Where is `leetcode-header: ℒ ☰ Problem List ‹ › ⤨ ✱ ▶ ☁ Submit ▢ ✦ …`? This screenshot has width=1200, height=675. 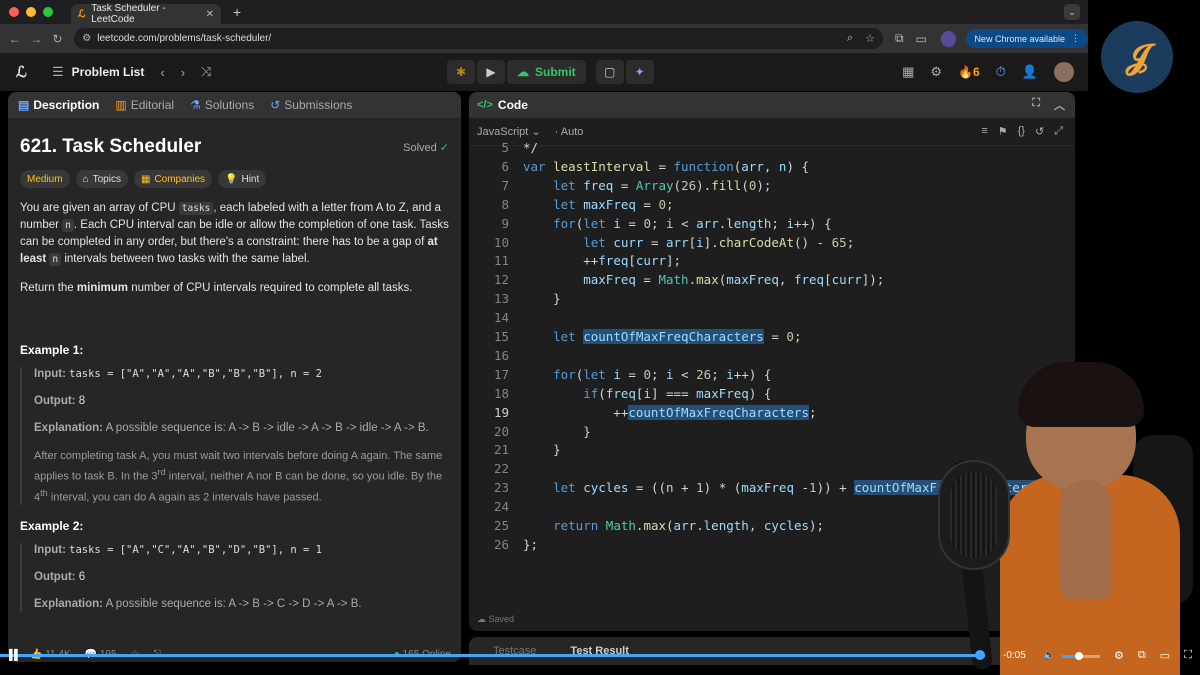
leetcode-header: ℒ ☰ Problem List ‹ › ⤨ ✱ ▶ ☁ Submit ▢ ✦ … is located at coordinates (544, 72).